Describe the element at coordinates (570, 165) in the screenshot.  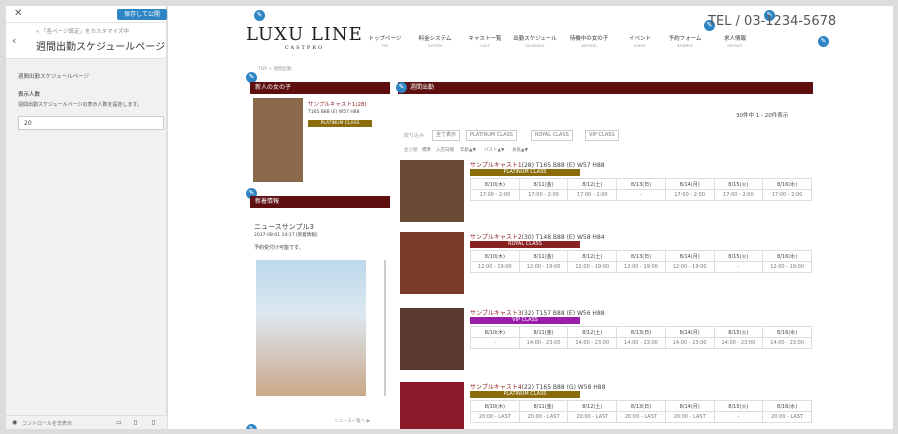
I see `cast-stats: T165 B88 (E) W57 H88` at that location.